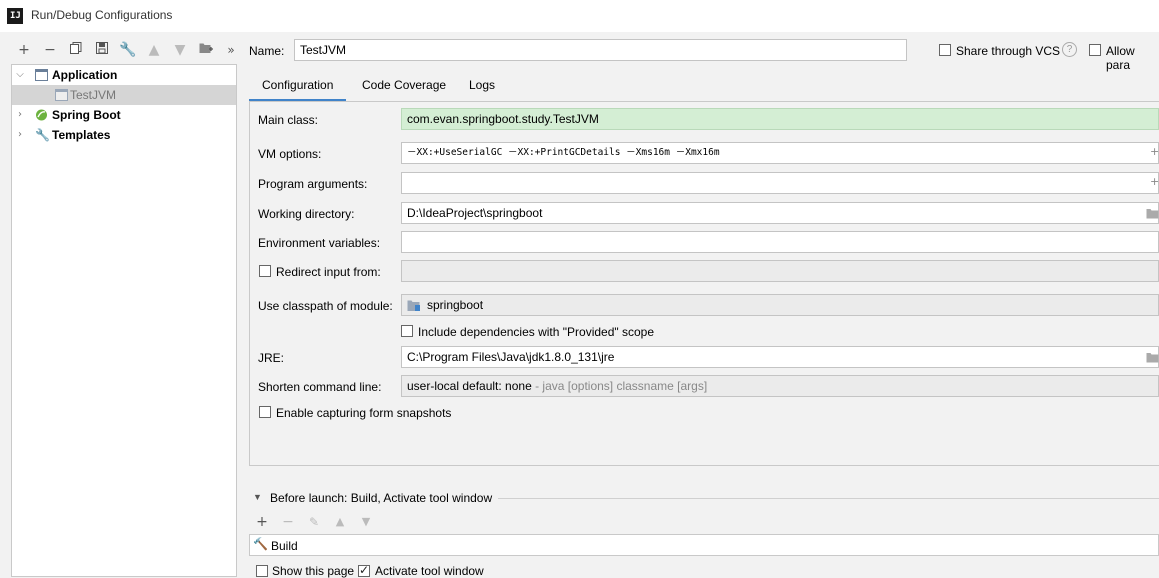 The image size is (1159, 578). I want to click on activate-tool-window-checkbox, so click(364, 570).